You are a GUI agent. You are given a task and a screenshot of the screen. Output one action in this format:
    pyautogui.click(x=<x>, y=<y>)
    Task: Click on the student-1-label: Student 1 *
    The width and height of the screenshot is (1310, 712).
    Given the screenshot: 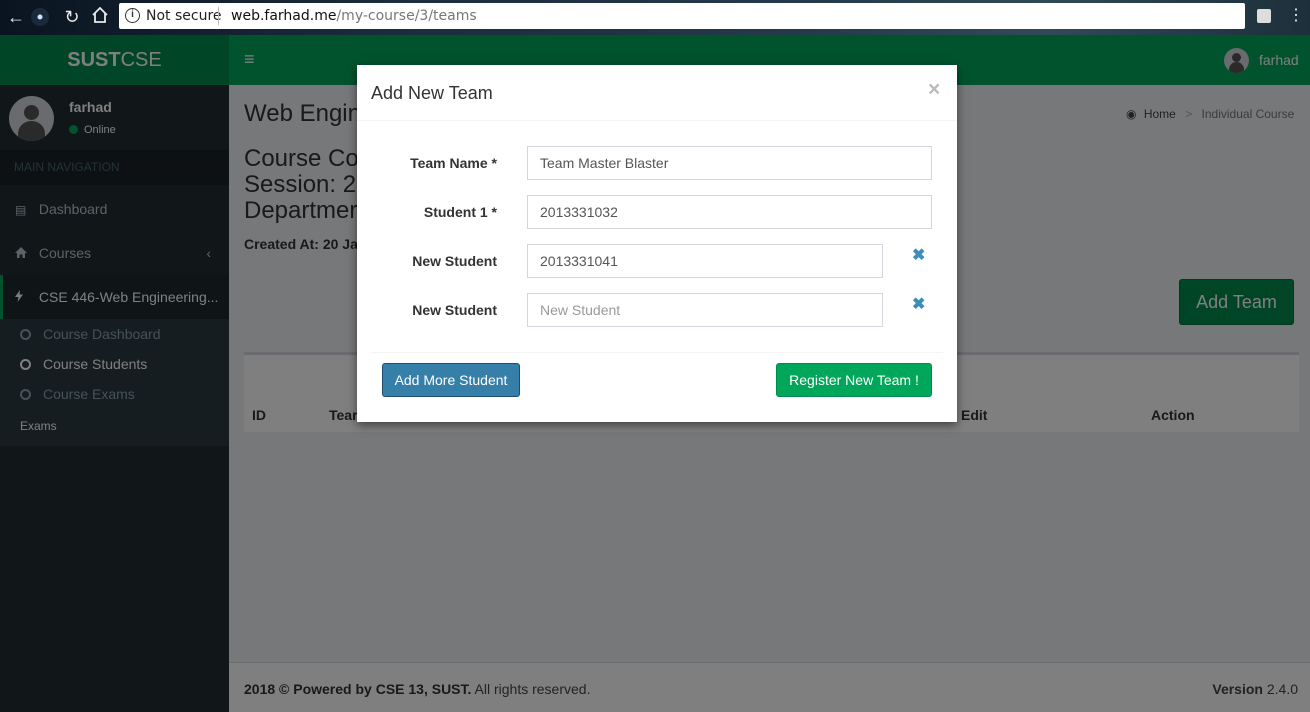 What is the action you would take?
    pyautogui.click(x=460, y=212)
    